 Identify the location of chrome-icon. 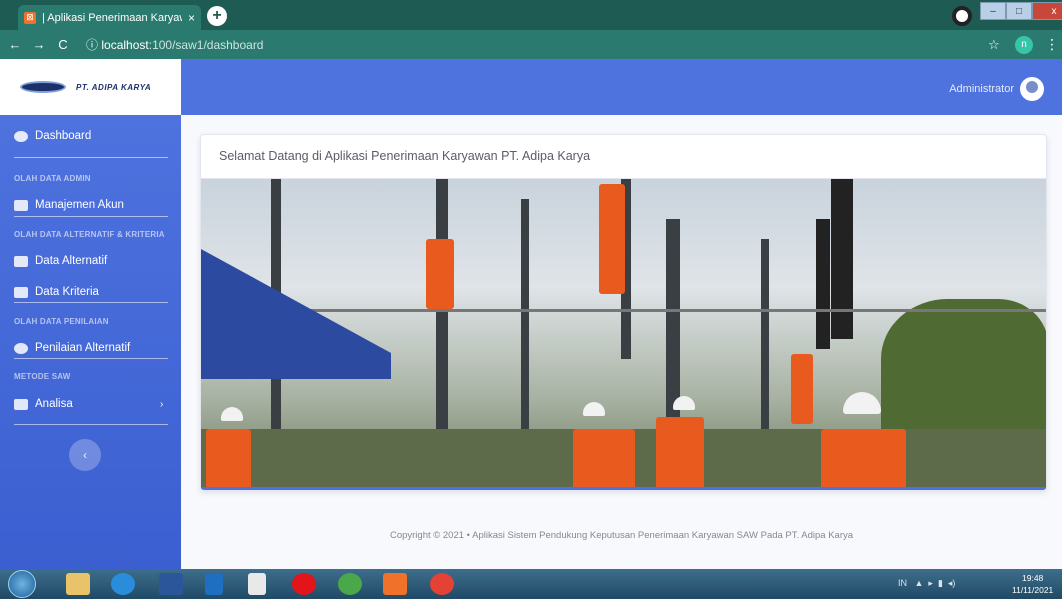
(442, 584).